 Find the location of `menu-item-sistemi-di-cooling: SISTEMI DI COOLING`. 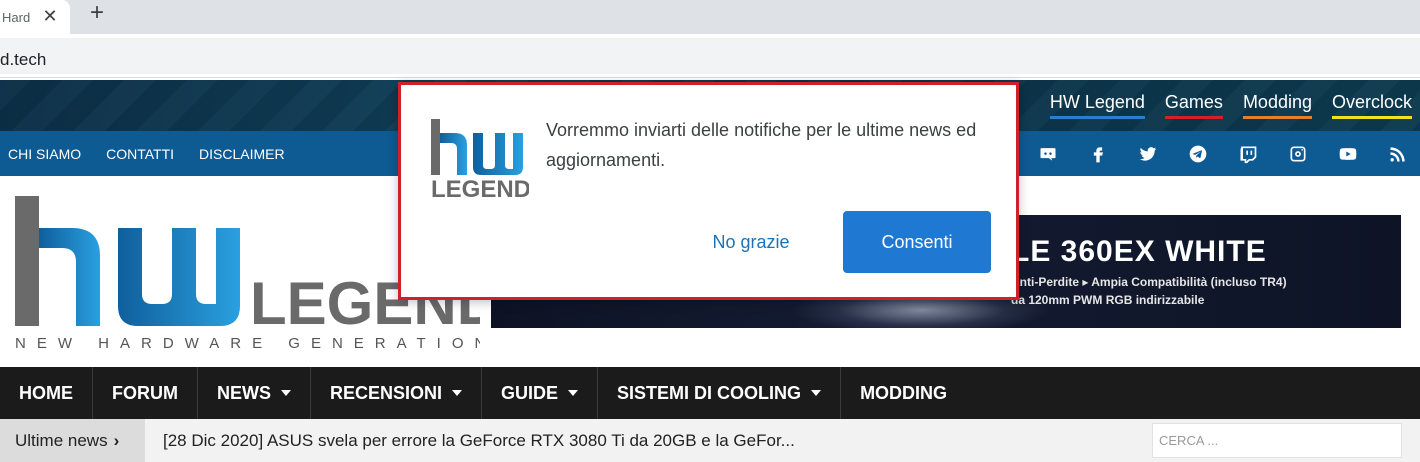

menu-item-sistemi-di-cooling: SISTEMI DI COOLING is located at coordinates (720, 393).